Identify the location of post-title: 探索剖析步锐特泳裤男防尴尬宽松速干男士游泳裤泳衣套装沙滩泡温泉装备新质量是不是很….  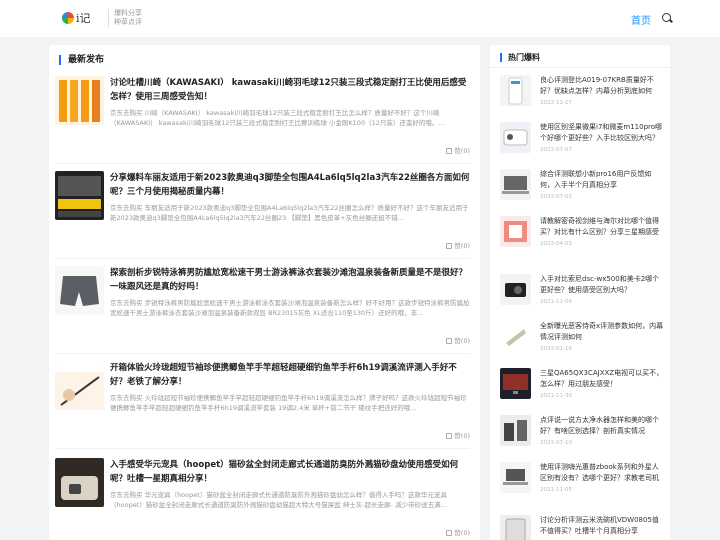
(290, 280).